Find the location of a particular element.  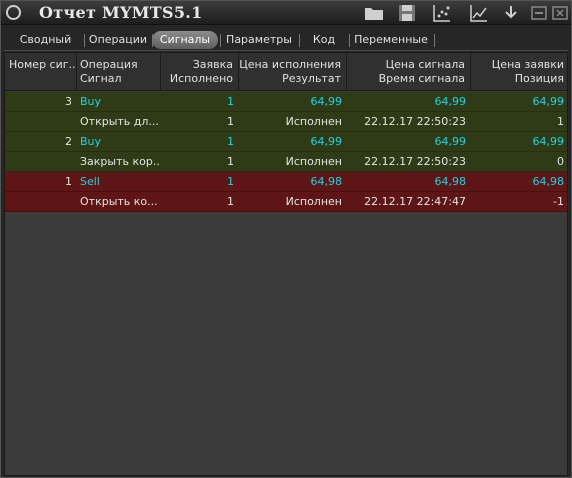

position: 1 is located at coordinates (560, 121).